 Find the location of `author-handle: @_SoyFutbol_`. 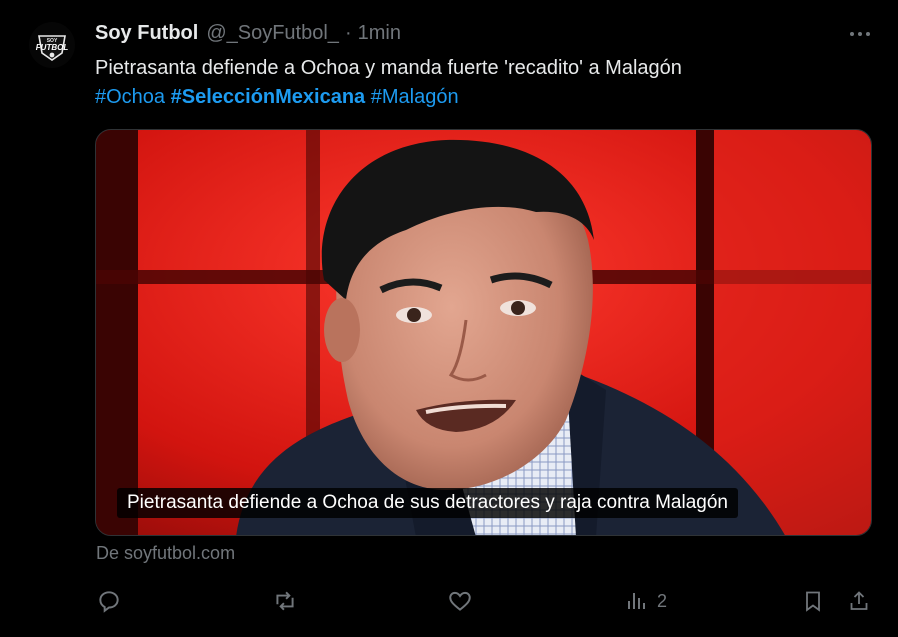

author-handle: @_SoyFutbol_ is located at coordinates (272, 33).